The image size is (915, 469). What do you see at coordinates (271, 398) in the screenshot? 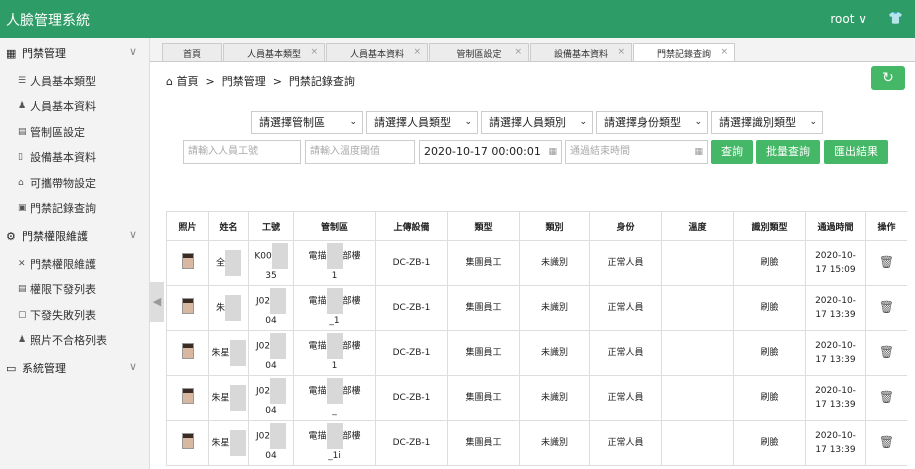
I see `employee-number-cell: J02 04` at bounding box center [271, 398].